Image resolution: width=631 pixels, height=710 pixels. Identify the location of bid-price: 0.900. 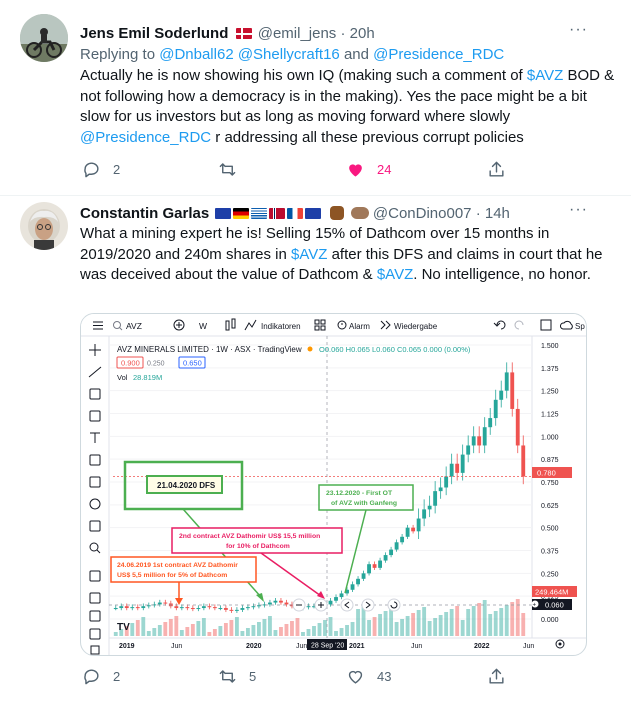
(130, 363).